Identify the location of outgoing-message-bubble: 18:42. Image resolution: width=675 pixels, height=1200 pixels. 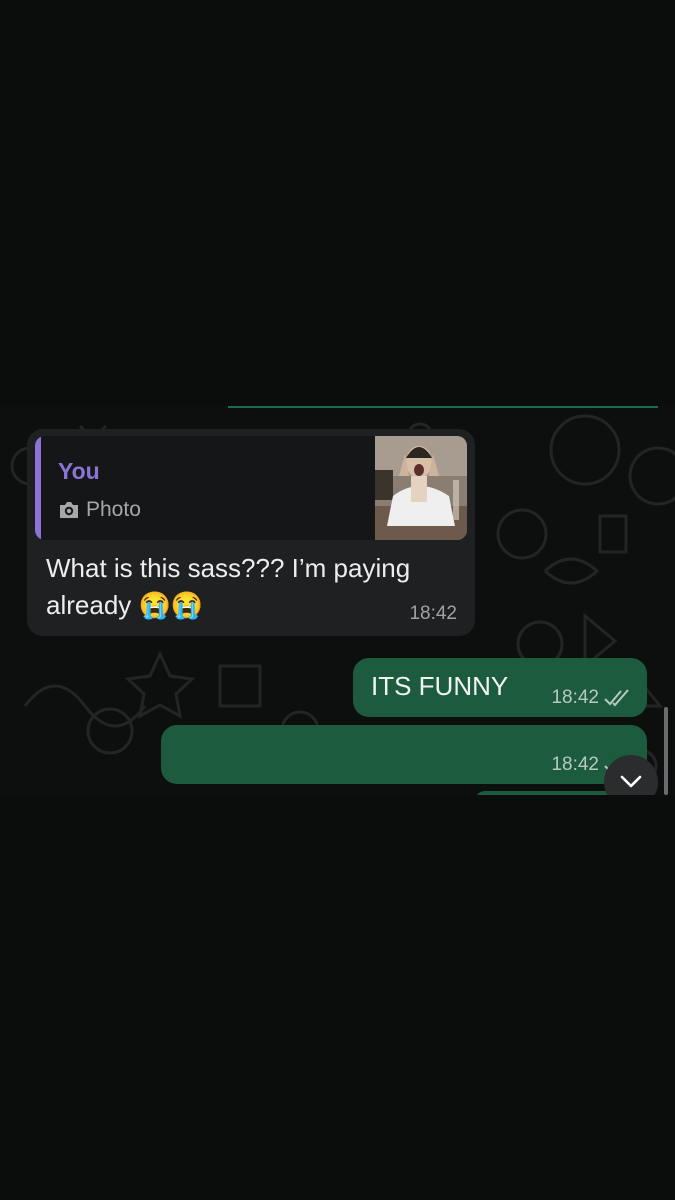
(404, 754).